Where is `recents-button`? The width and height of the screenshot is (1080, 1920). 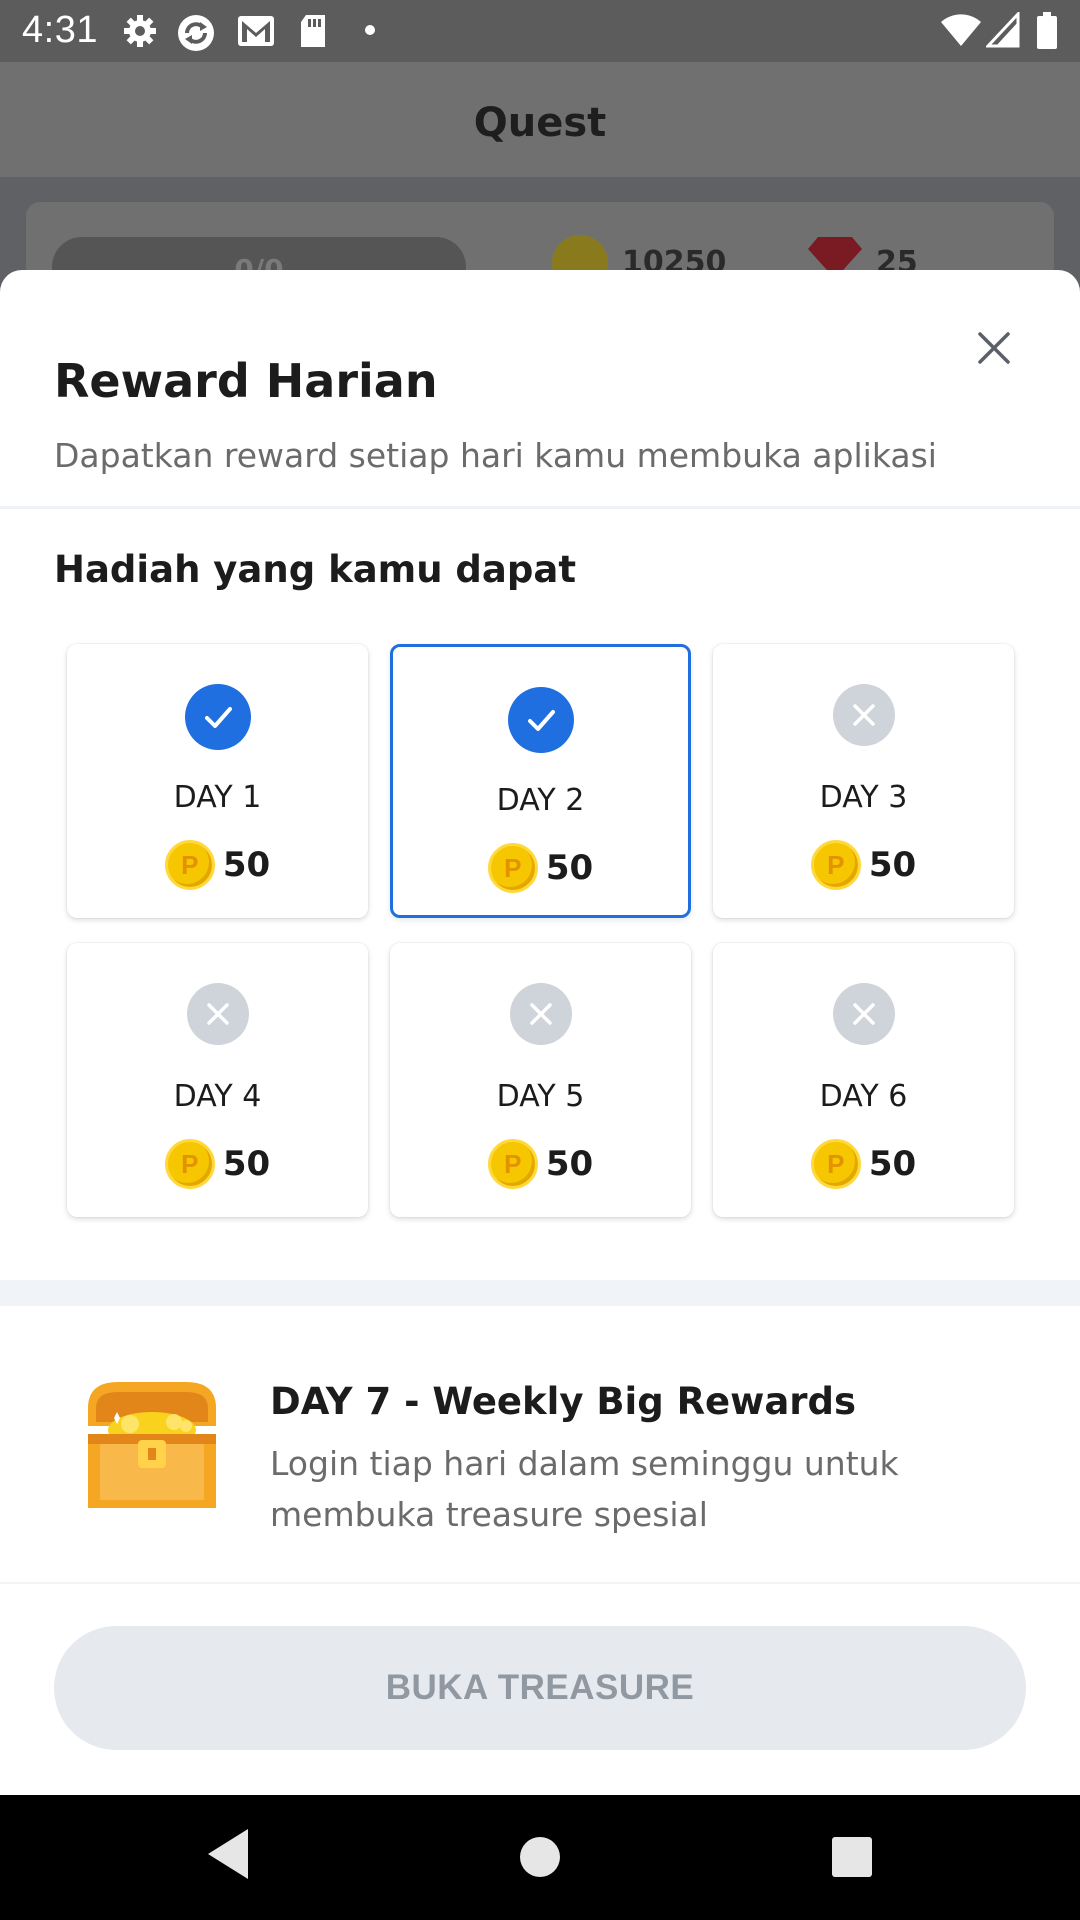 recents-button is located at coordinates (851, 1854).